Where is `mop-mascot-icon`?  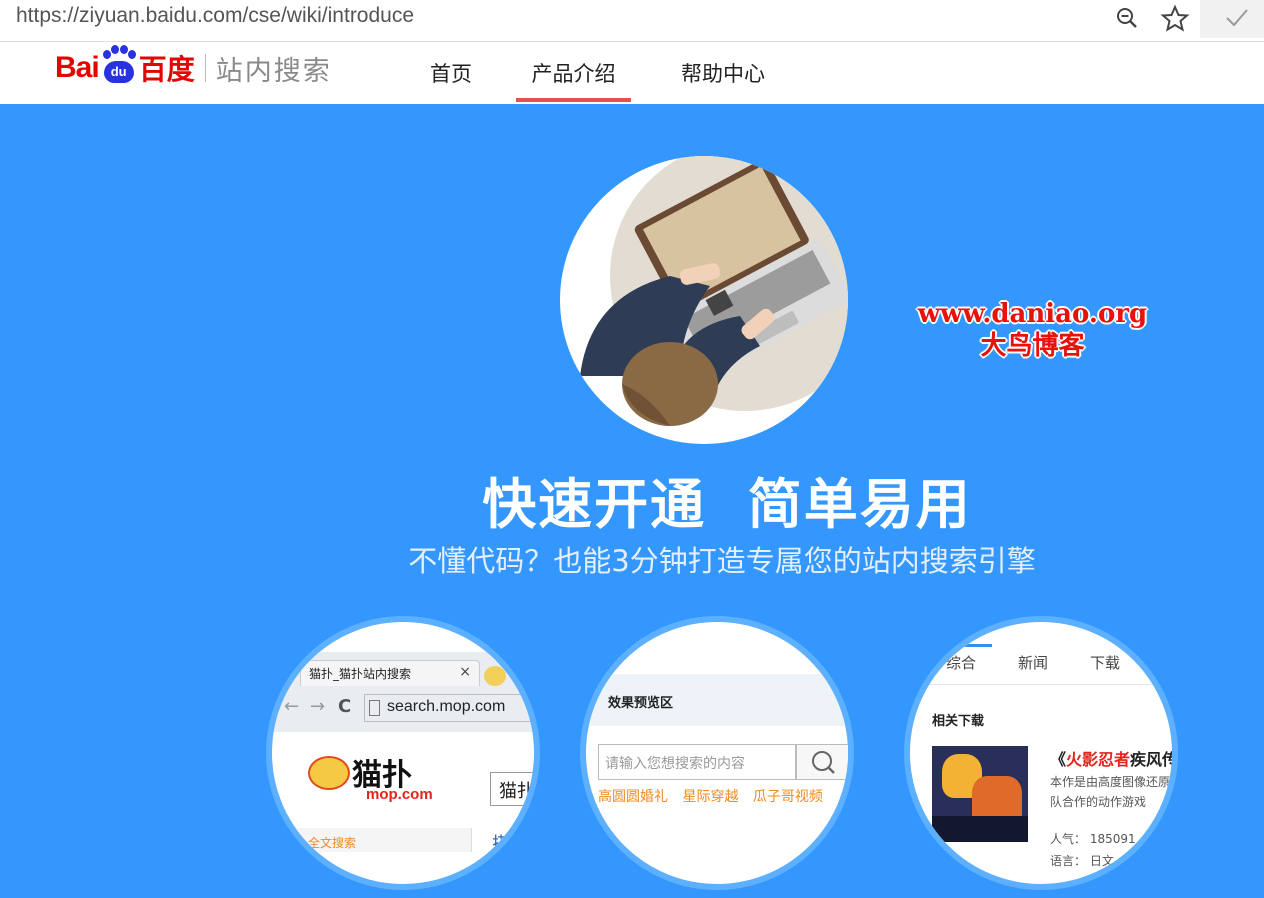 mop-mascot-icon is located at coordinates (329, 773).